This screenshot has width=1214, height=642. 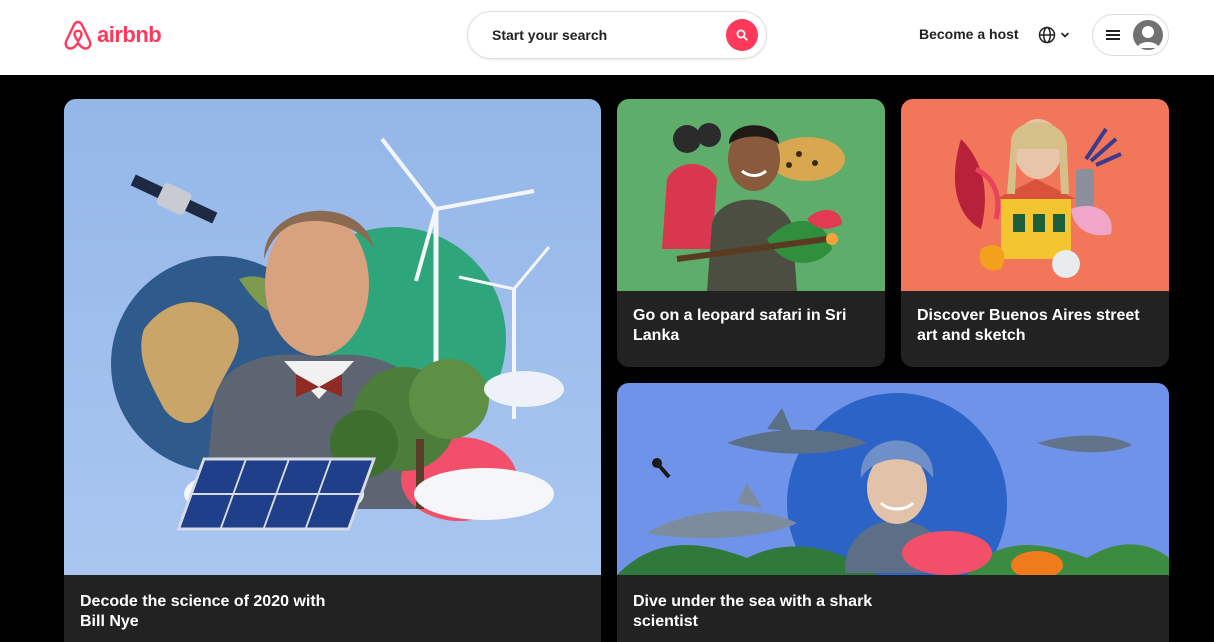 I want to click on globe-icon, so click(x=1047, y=35).